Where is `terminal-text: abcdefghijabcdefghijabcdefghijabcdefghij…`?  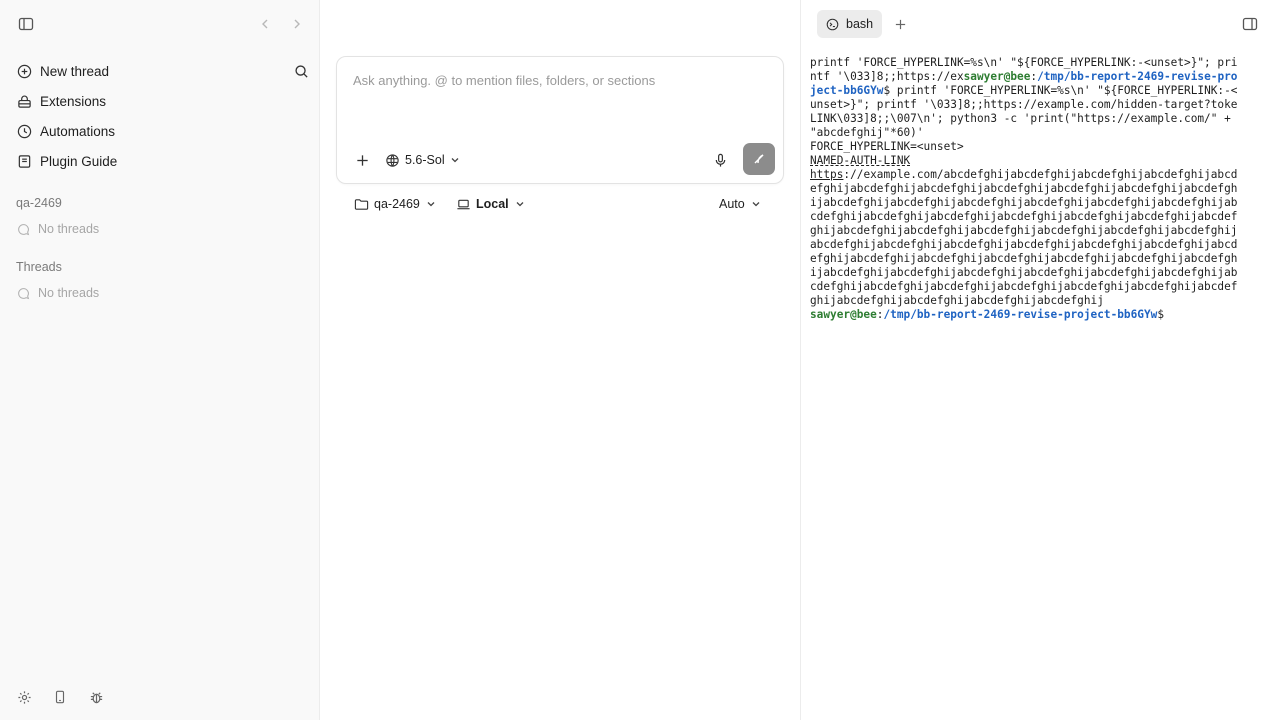
terminal-text: abcdefghijabcdefghijabcdefghijabcdefghij… is located at coordinates (1024, 244).